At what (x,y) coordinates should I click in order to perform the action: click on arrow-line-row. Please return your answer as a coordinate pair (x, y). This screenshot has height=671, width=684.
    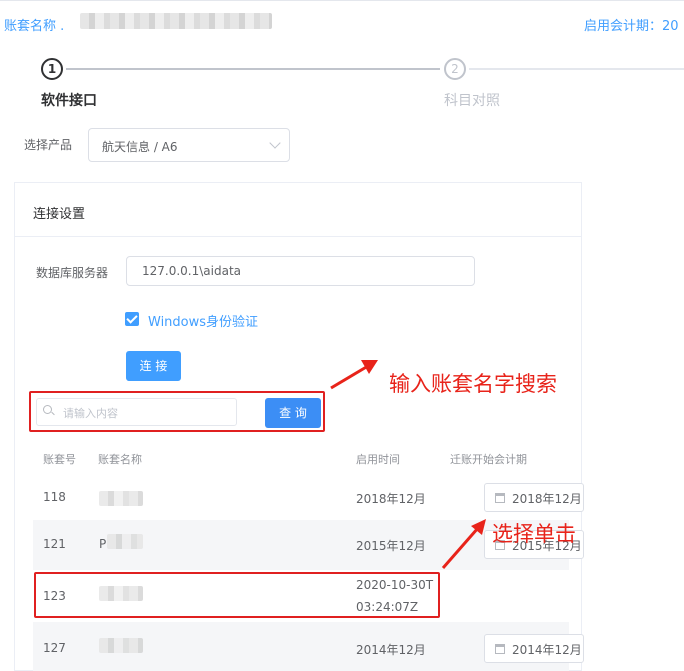
    Looking at the image, I should click on (460, 548).